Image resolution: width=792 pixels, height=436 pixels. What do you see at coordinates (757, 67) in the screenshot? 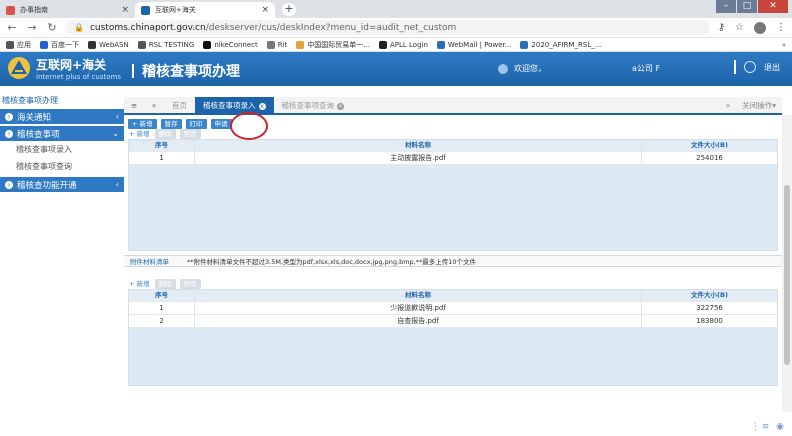
I see `logout-button: 退出` at bounding box center [757, 67].